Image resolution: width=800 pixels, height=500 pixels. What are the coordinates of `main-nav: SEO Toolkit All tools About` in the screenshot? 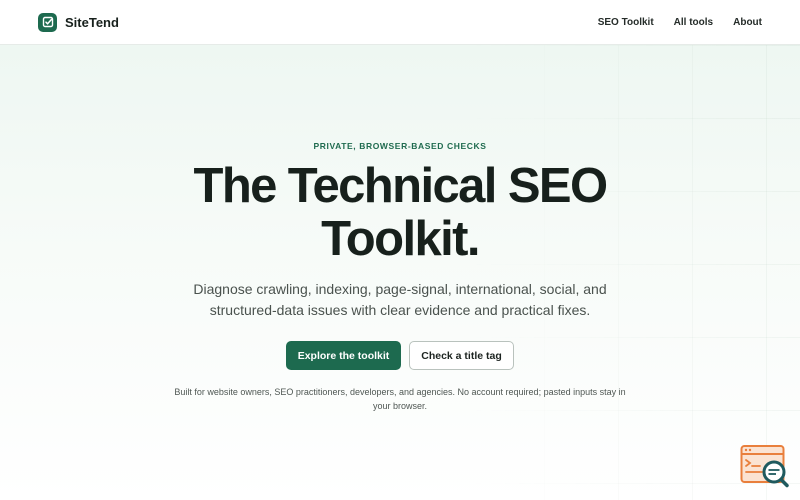 It's located at (680, 22).